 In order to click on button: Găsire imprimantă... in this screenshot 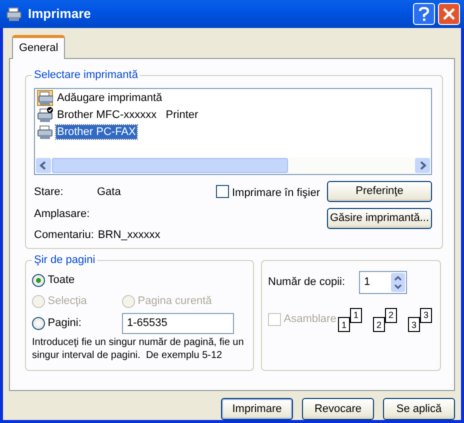, I will do `click(379, 218)`.